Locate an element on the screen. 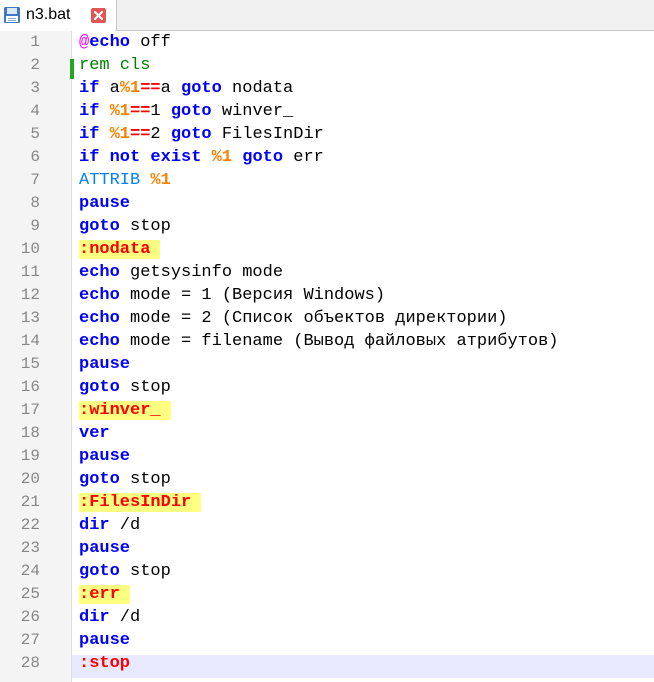  code-line: ATTRIB %1 is located at coordinates (318, 182).